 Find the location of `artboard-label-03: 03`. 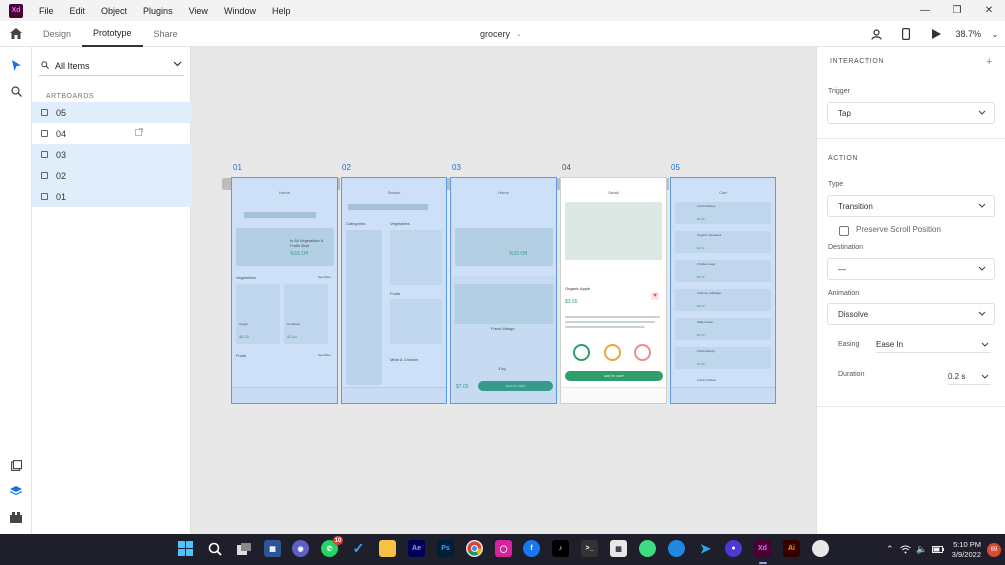

artboard-label-03: 03 is located at coordinates (456, 167).